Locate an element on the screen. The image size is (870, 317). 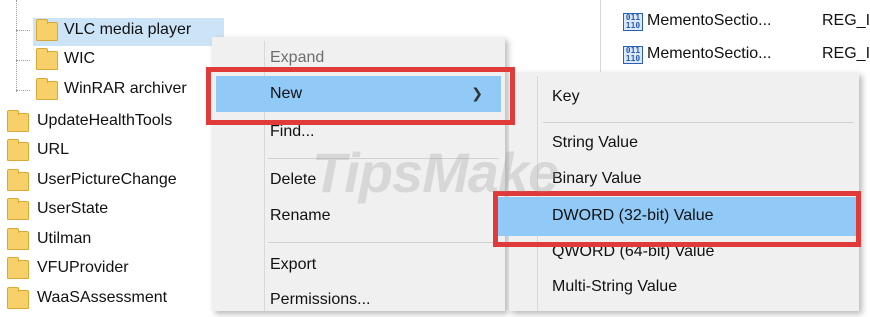
menu-item-delete: Delete is located at coordinates (358, 184).